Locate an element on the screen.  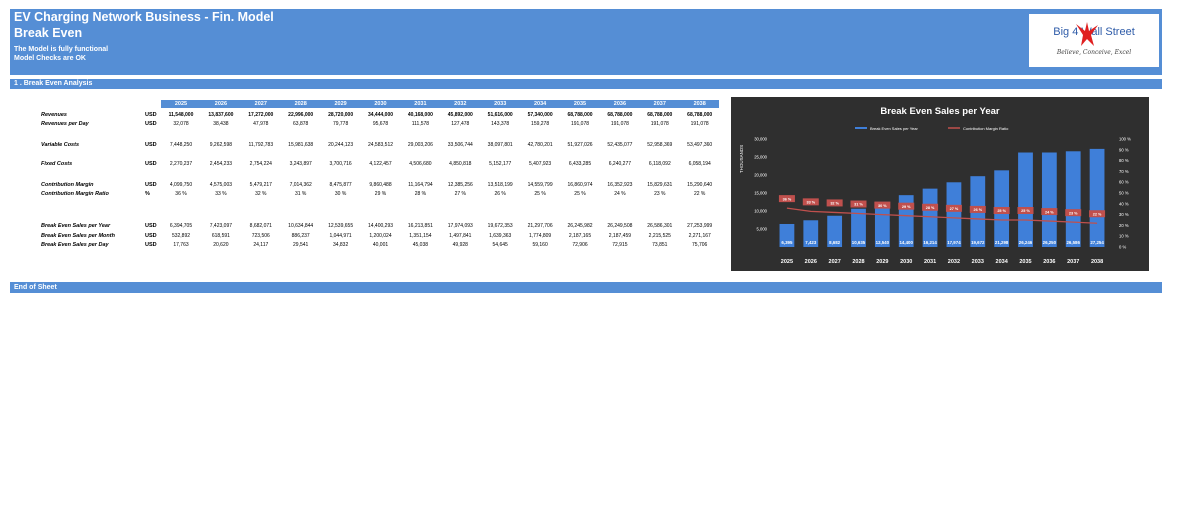
line-data-label: 27 % is located at coordinates (954, 209).